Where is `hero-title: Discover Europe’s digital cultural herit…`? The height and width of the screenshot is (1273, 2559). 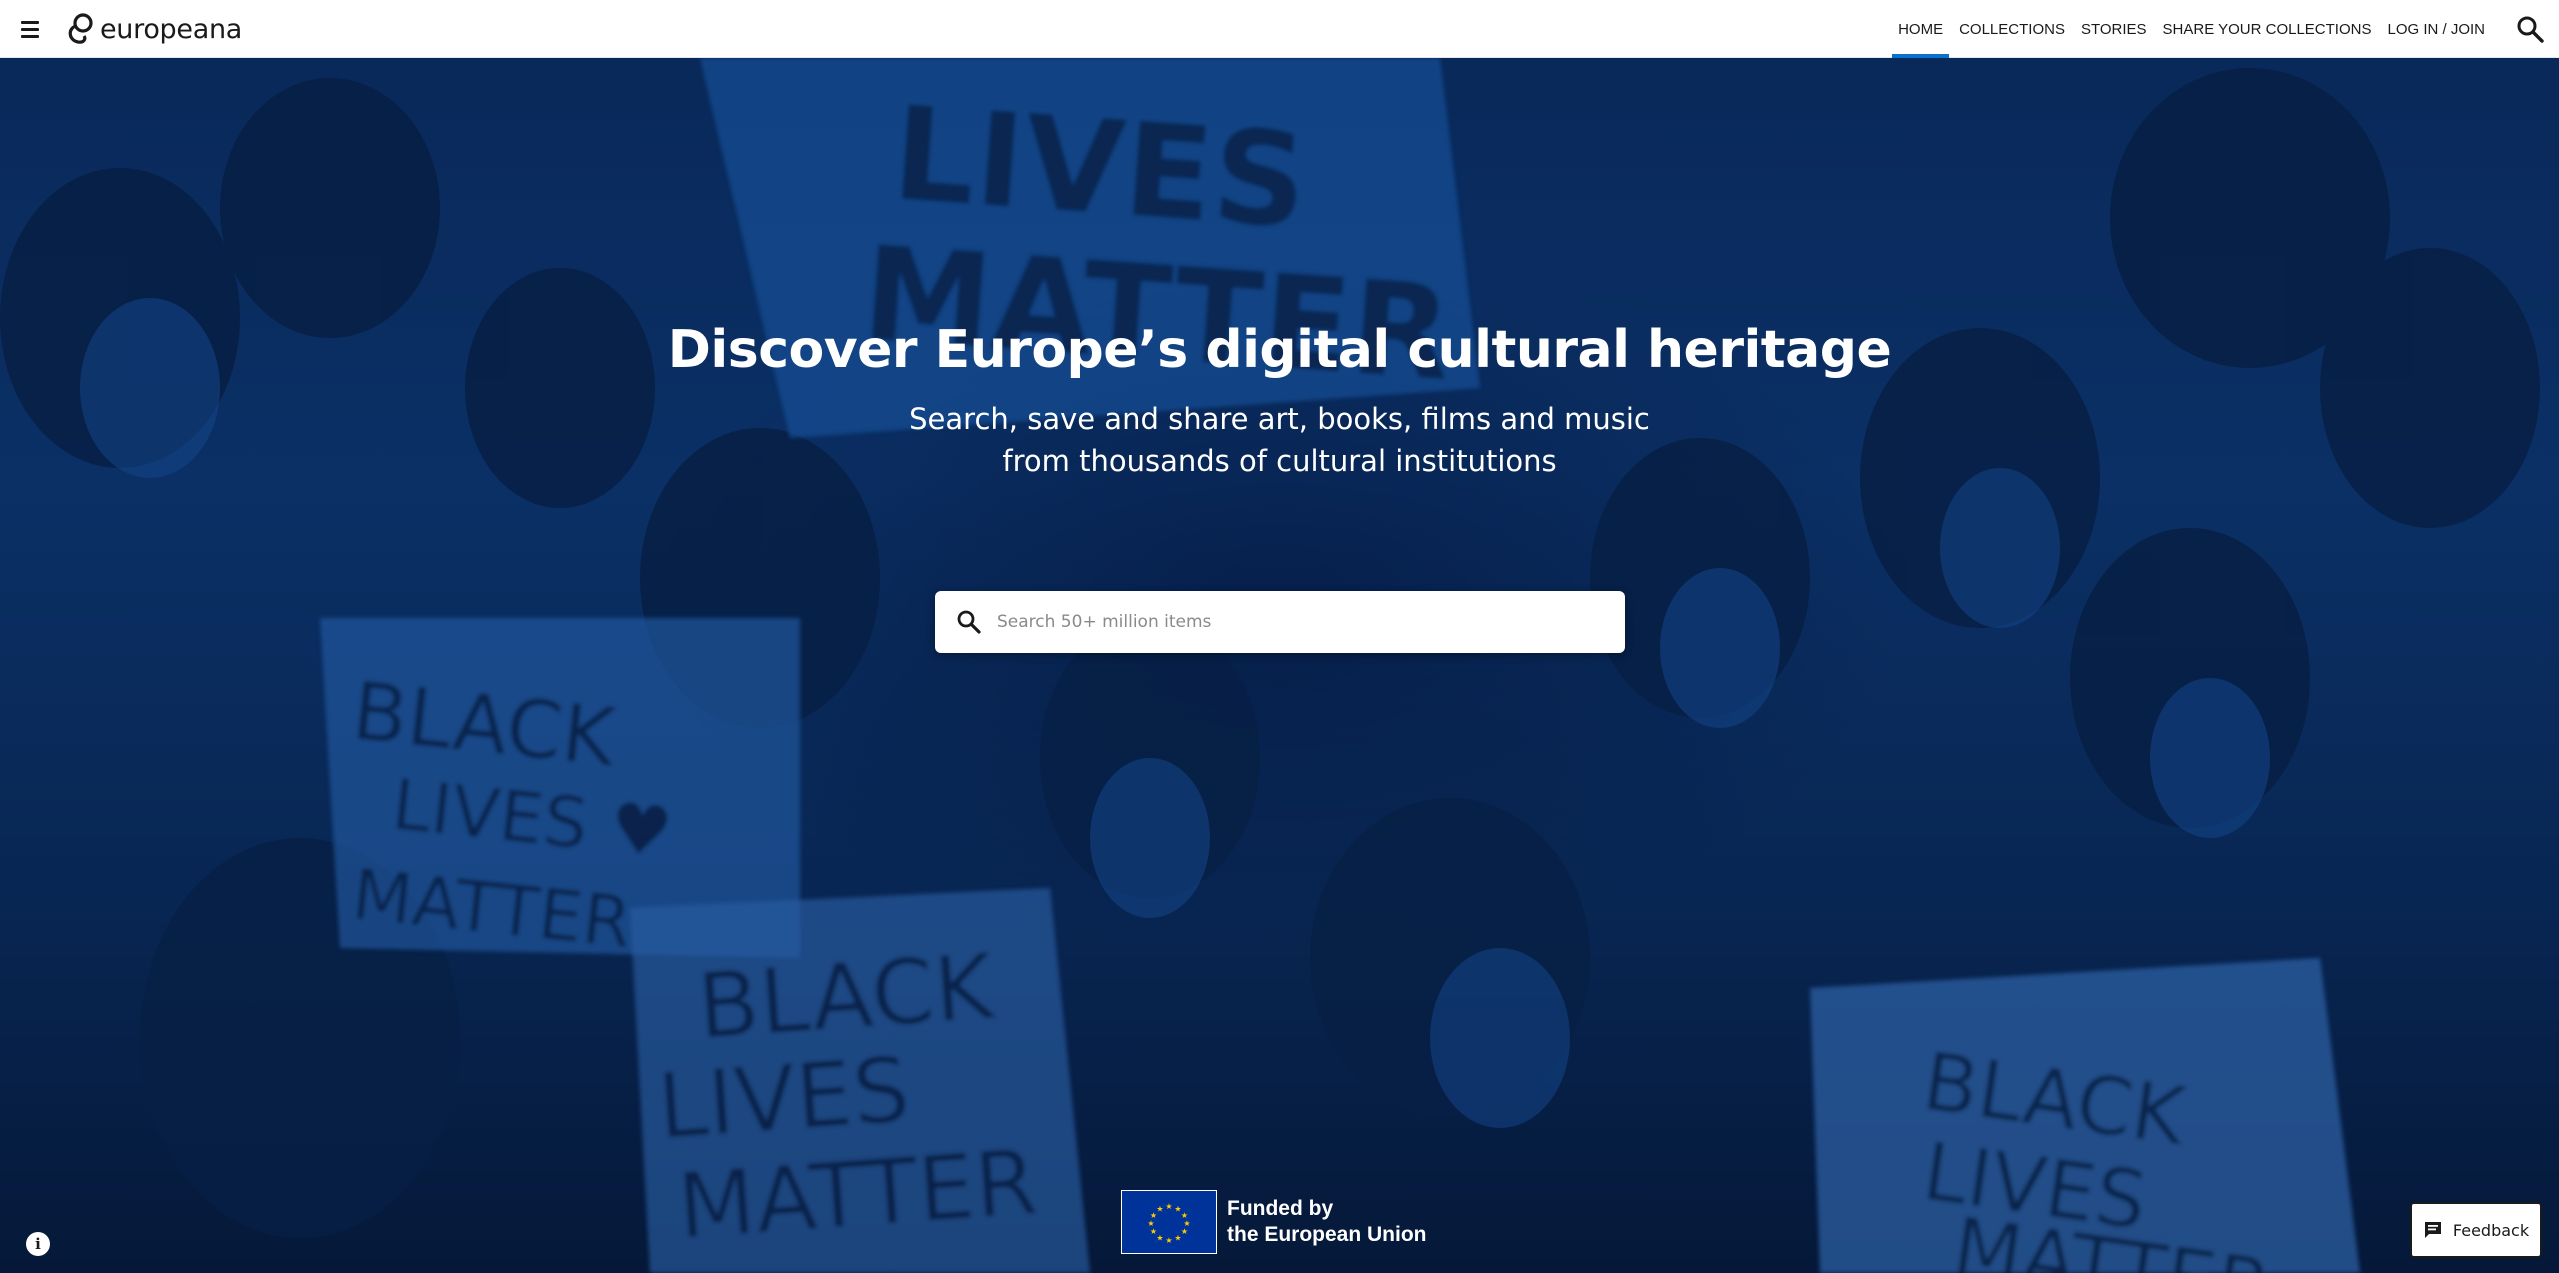
hero-title: Discover Europe’s digital cultural herit… is located at coordinates (1279, 350).